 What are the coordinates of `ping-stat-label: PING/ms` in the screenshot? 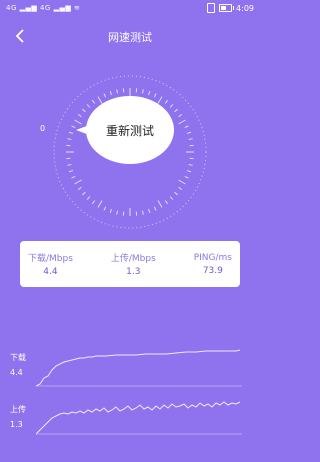 It's located at (212, 257).